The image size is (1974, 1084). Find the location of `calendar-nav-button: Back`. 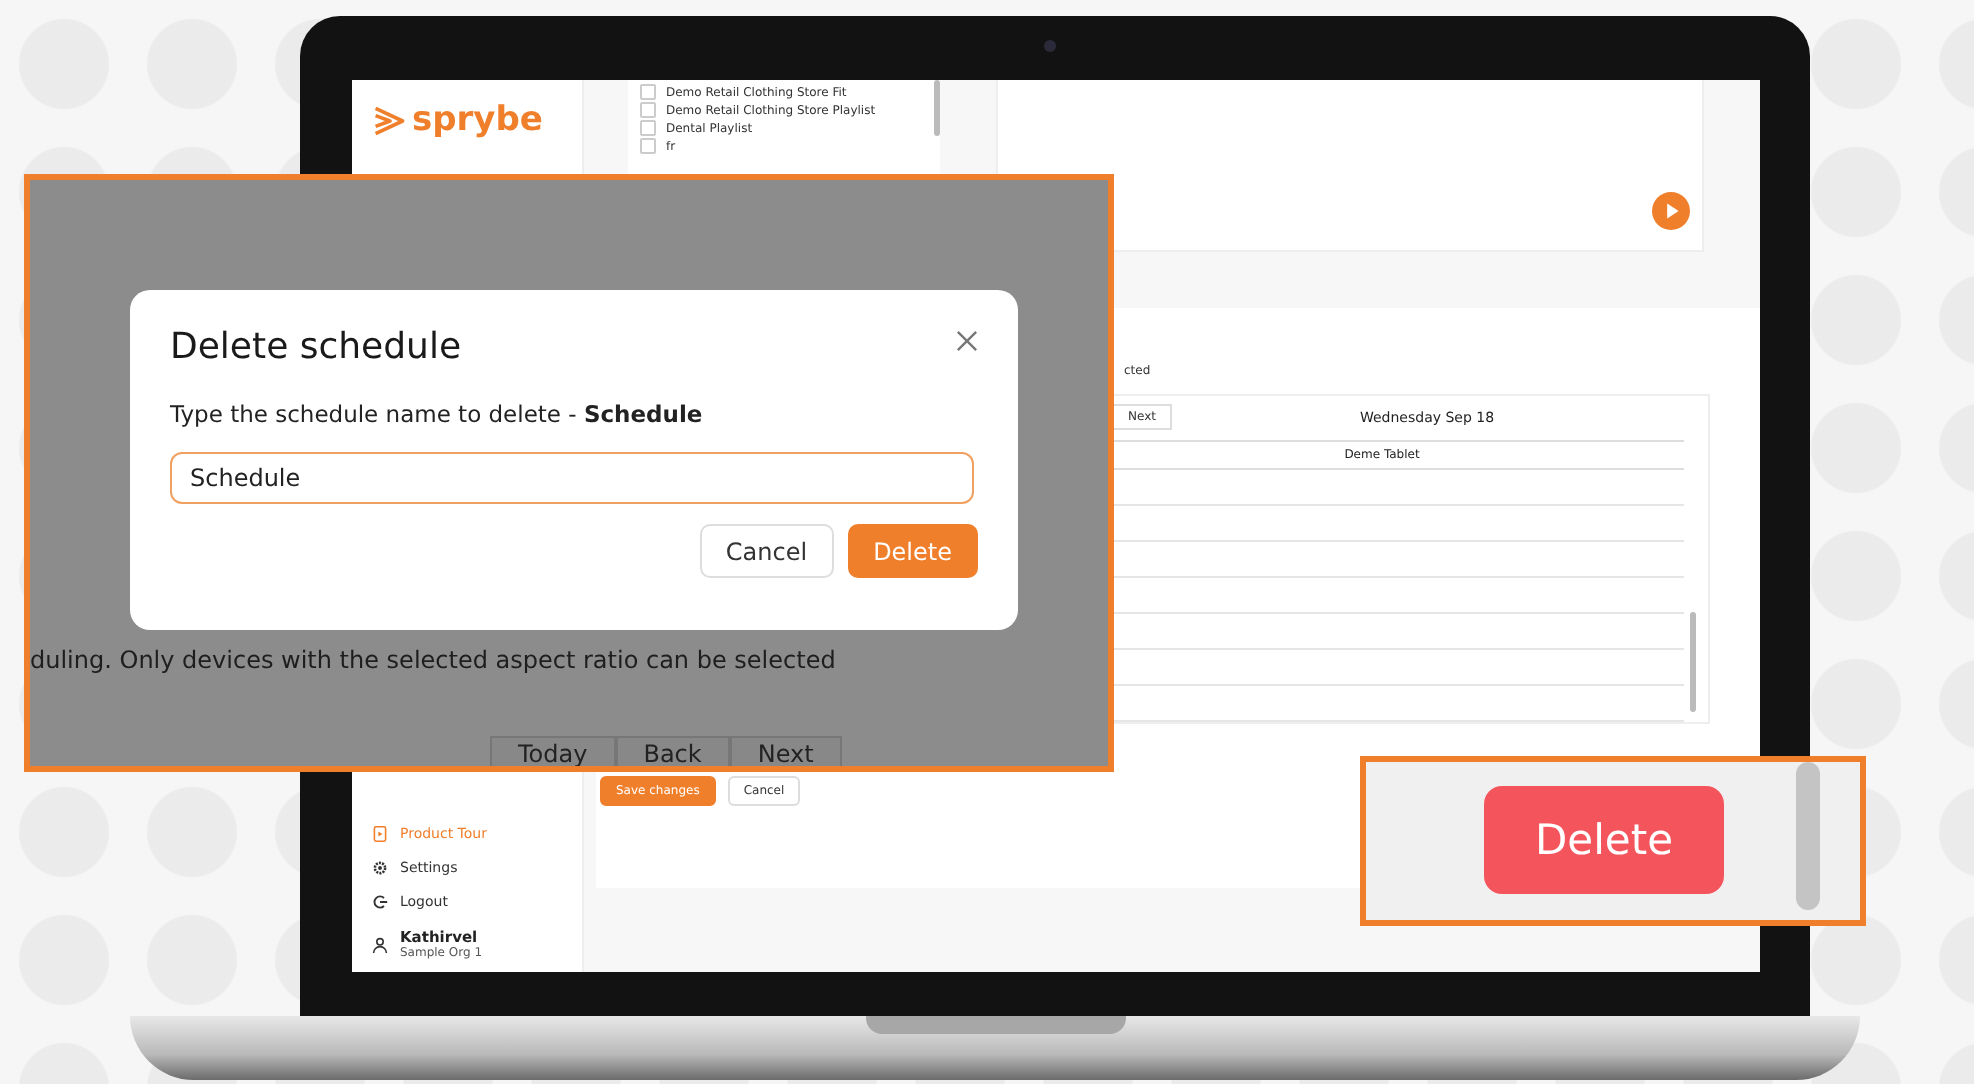

calendar-nav-button: Back is located at coordinates (672, 751).